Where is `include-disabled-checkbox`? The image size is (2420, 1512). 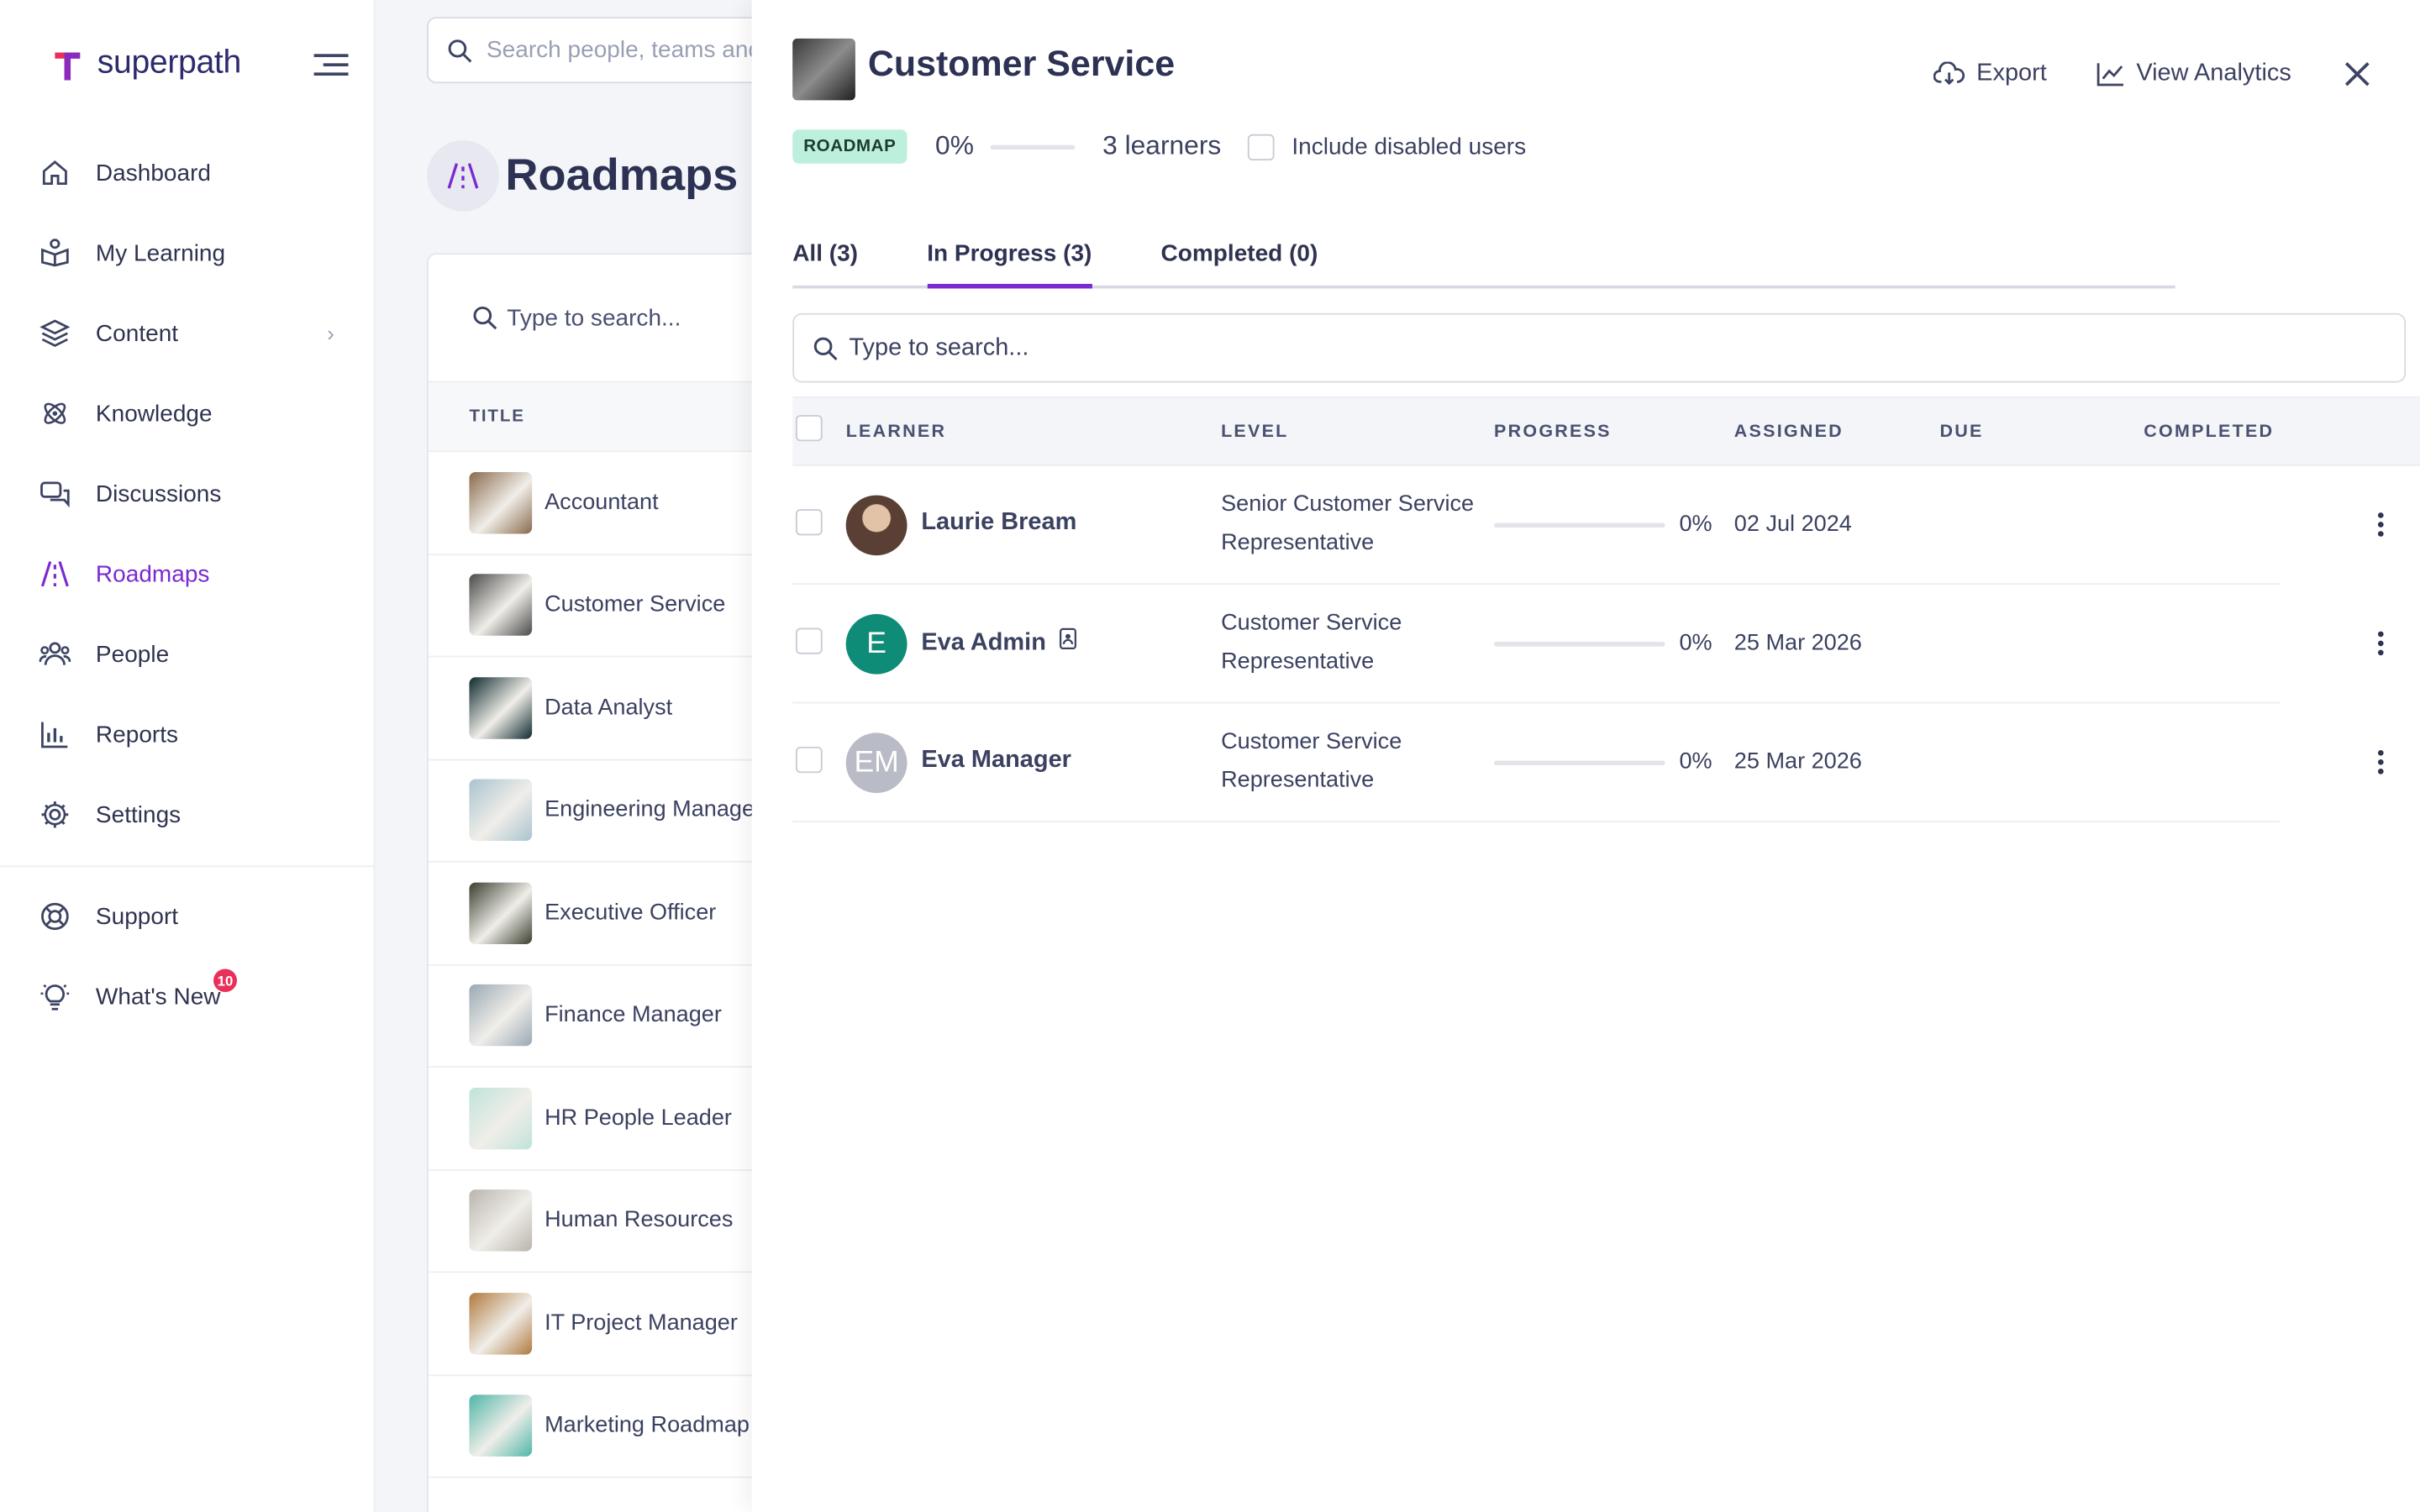
include-disabled-checkbox is located at coordinates (1261, 146).